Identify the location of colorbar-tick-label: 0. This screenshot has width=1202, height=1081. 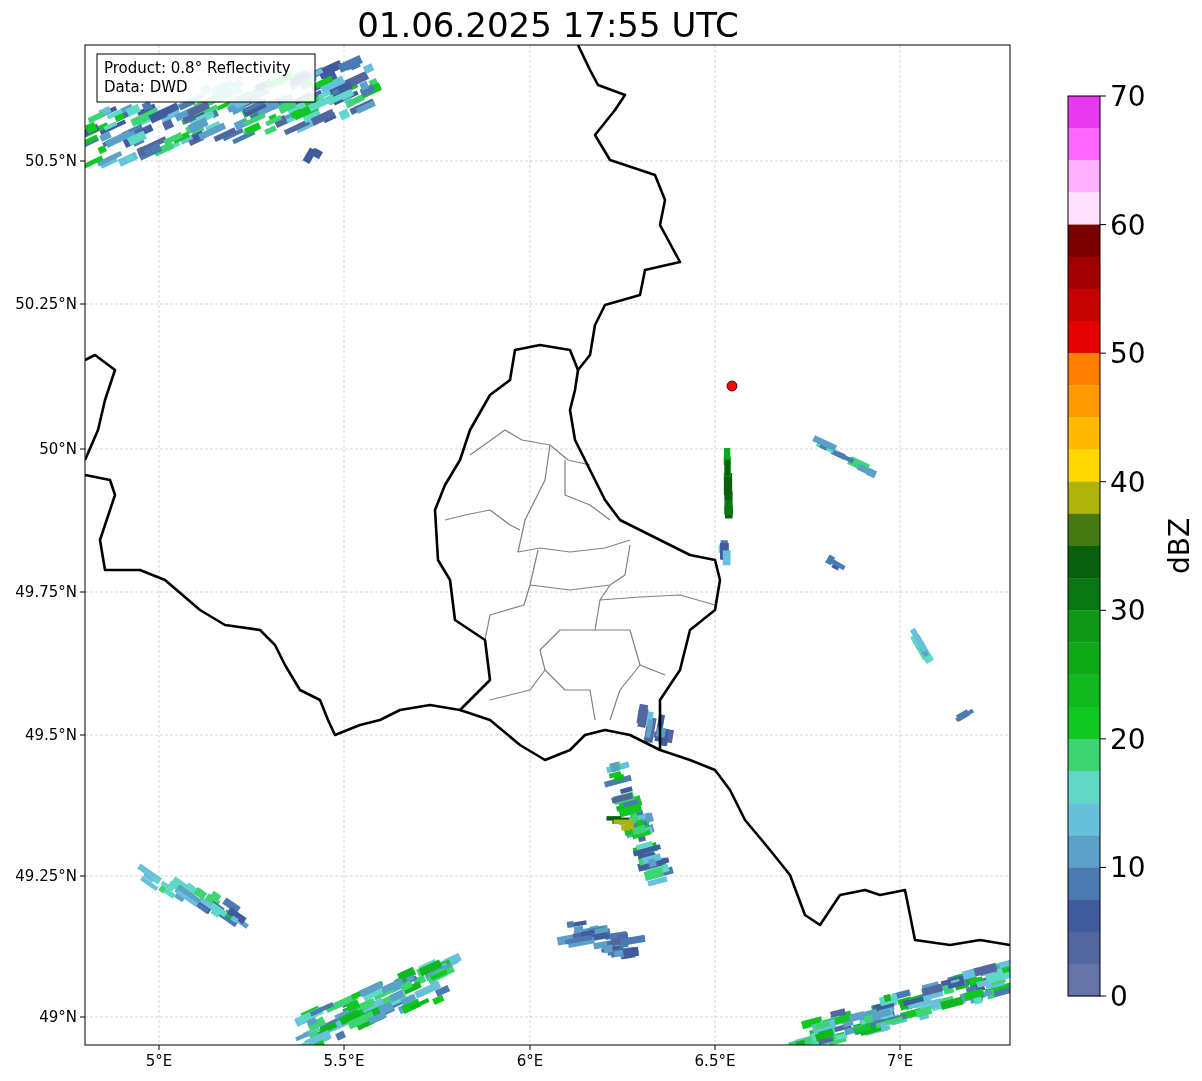
(1119, 996).